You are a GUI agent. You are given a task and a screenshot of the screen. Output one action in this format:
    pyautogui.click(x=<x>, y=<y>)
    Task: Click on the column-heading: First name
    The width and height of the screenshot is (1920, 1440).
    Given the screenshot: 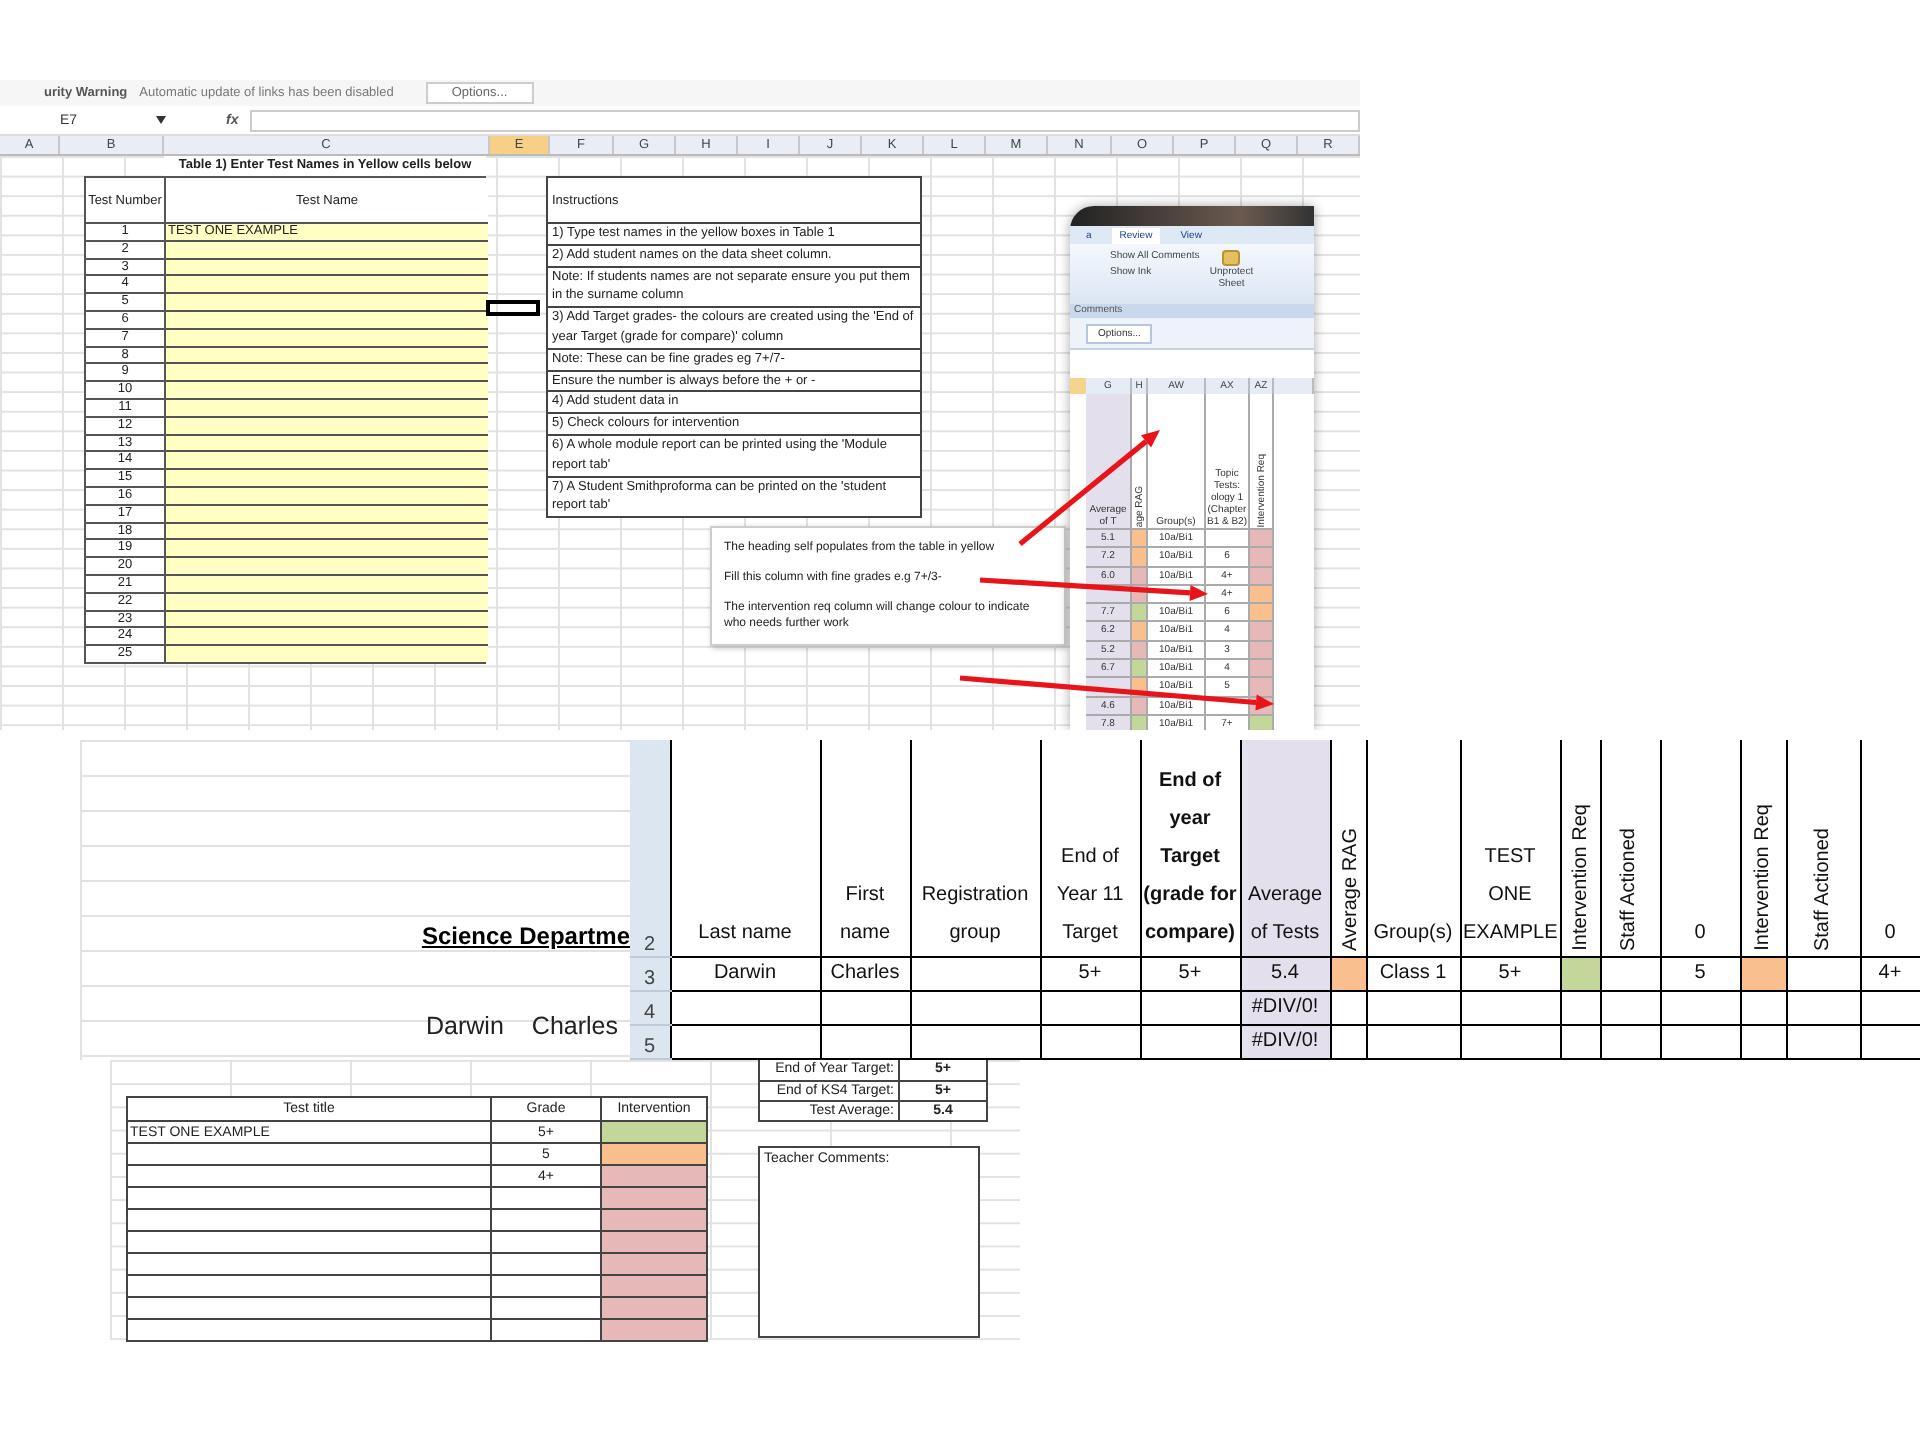 What is the action you would take?
    pyautogui.click(x=865, y=848)
    